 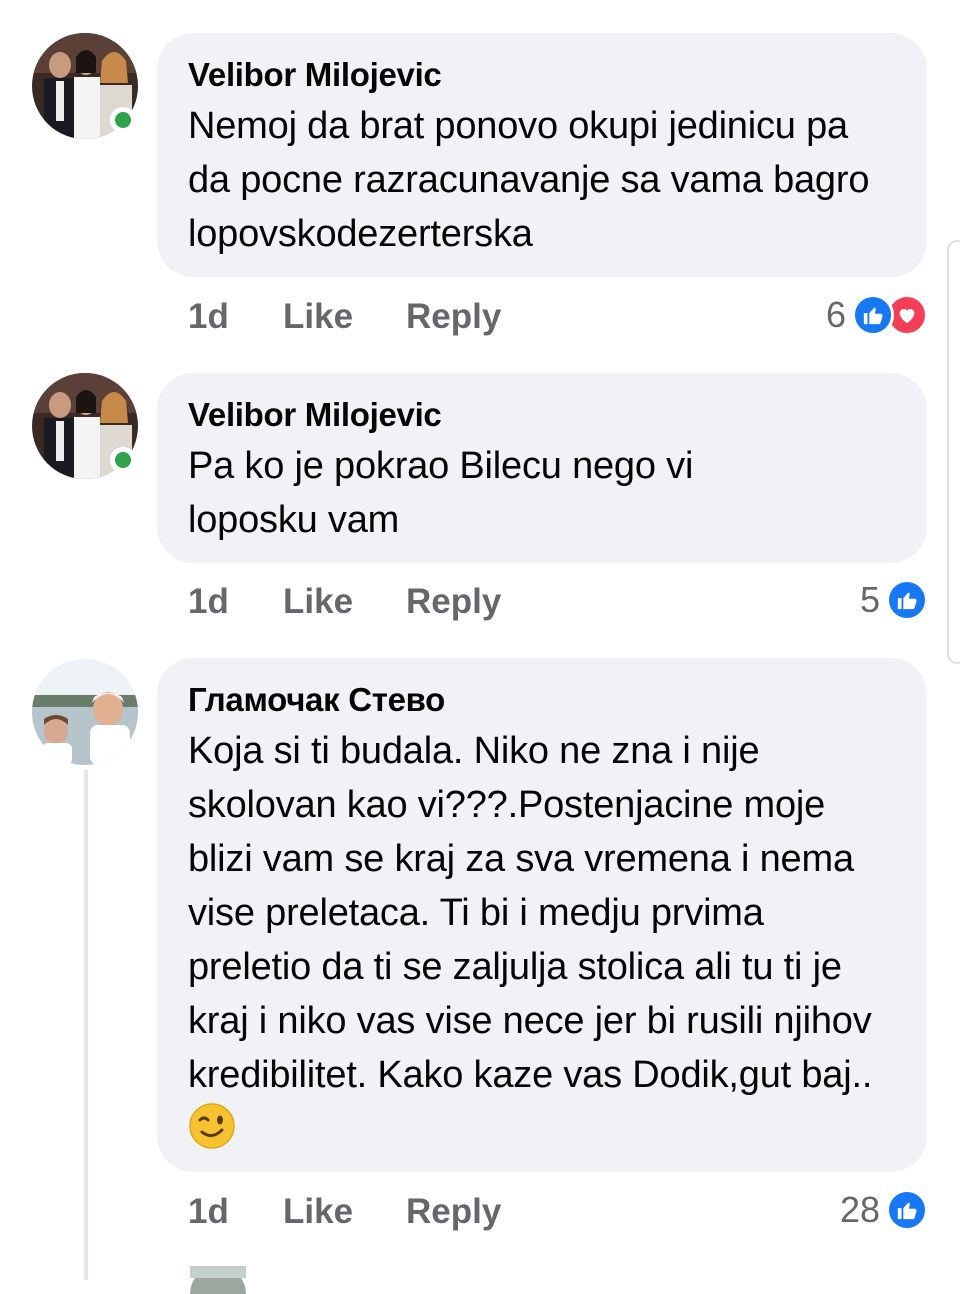 I want to click on comment-timestamp: 1d, so click(x=208, y=1212).